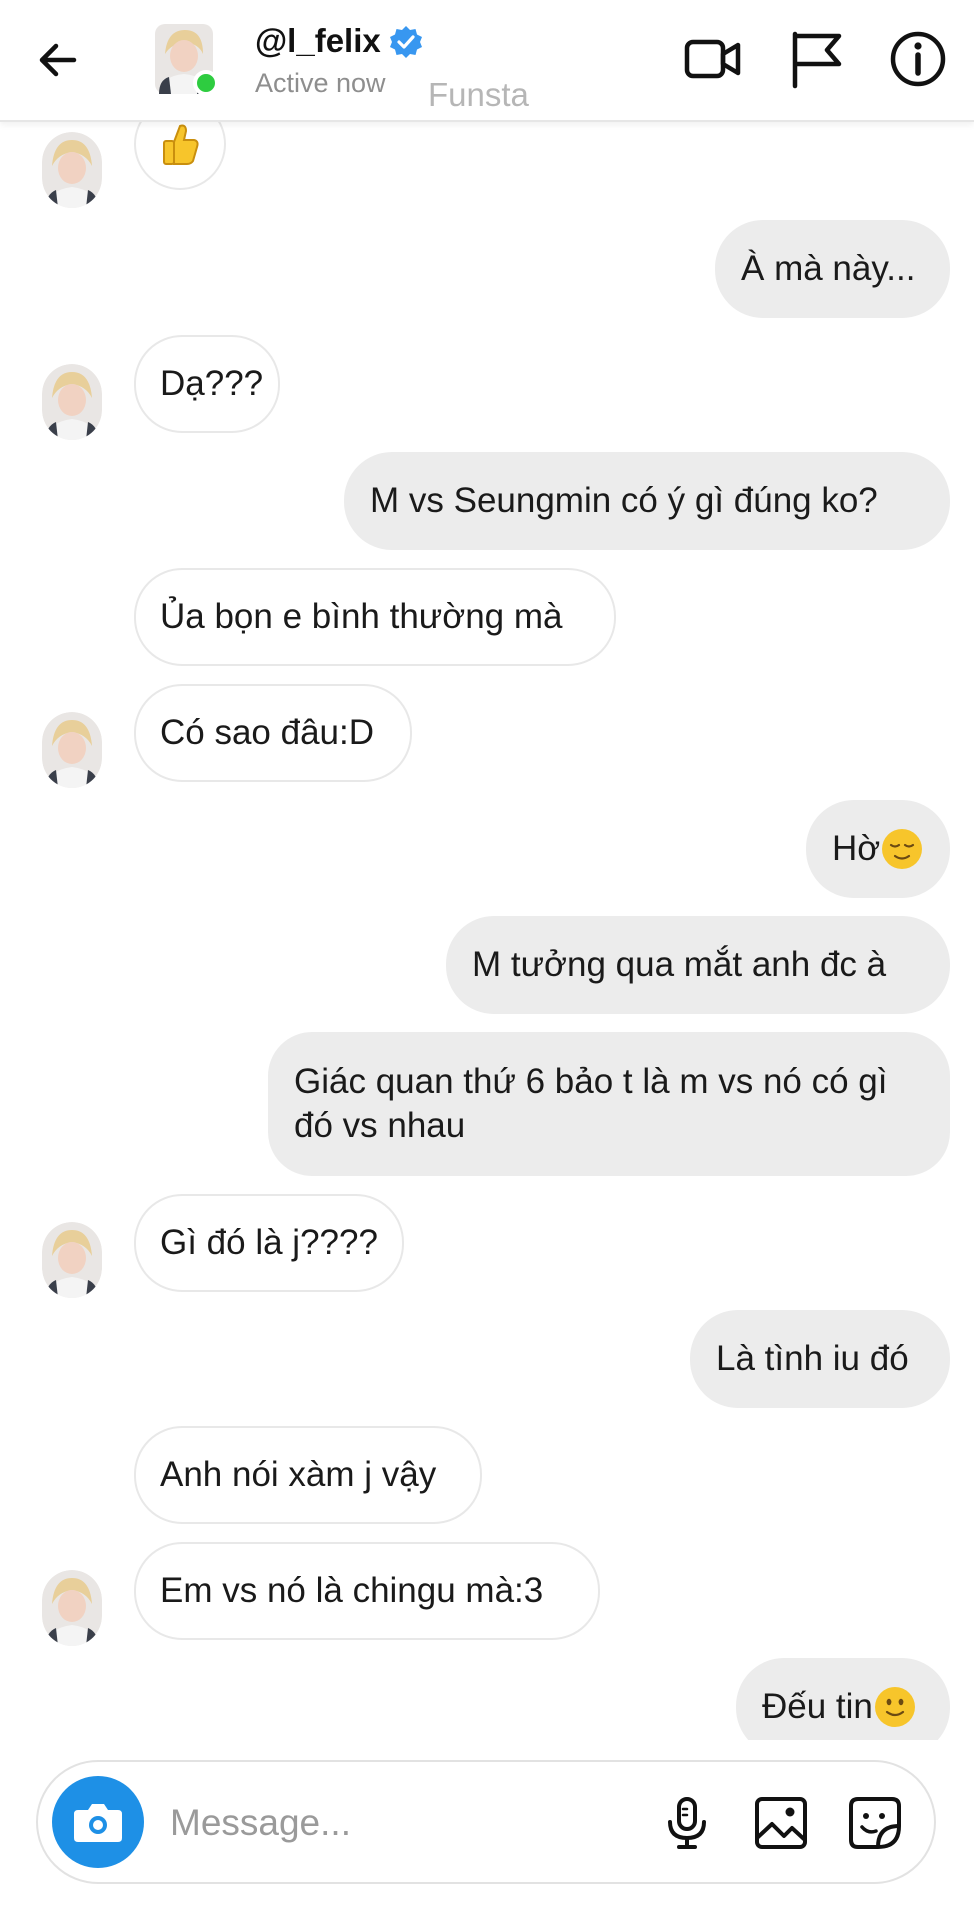  What do you see at coordinates (212, 383) in the screenshot?
I see `message-text: Dạ???` at bounding box center [212, 383].